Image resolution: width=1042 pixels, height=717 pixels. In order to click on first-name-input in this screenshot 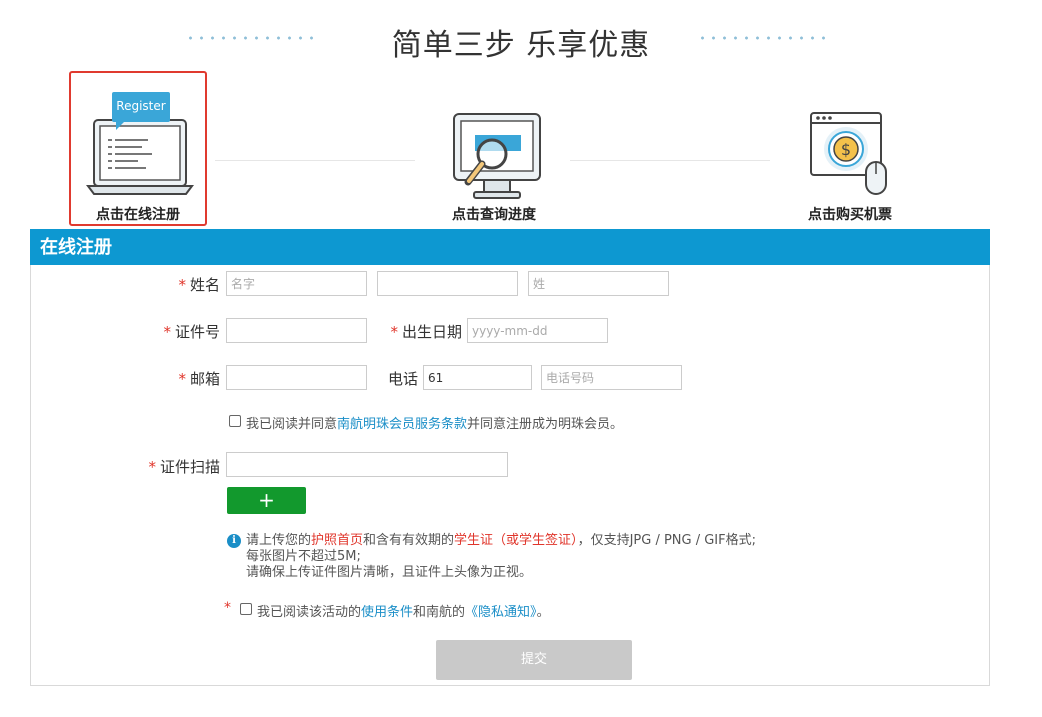, I will do `click(296, 283)`.